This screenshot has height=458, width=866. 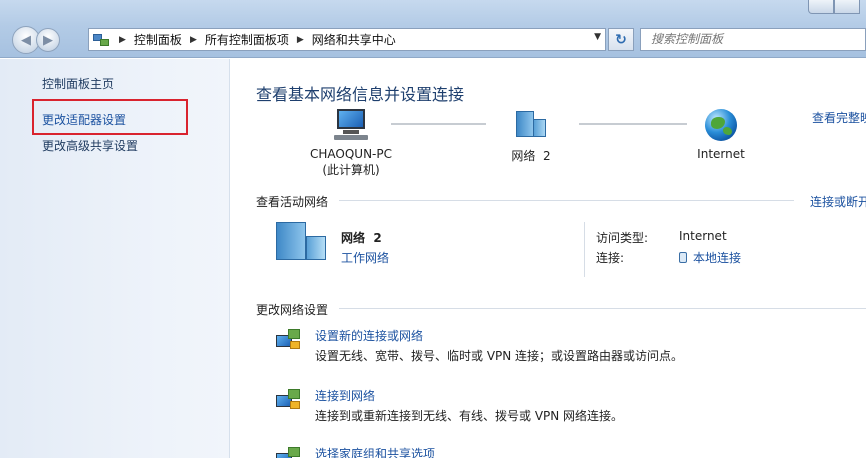 I want to click on local-connection-link: 本地连接, so click(x=710, y=257).